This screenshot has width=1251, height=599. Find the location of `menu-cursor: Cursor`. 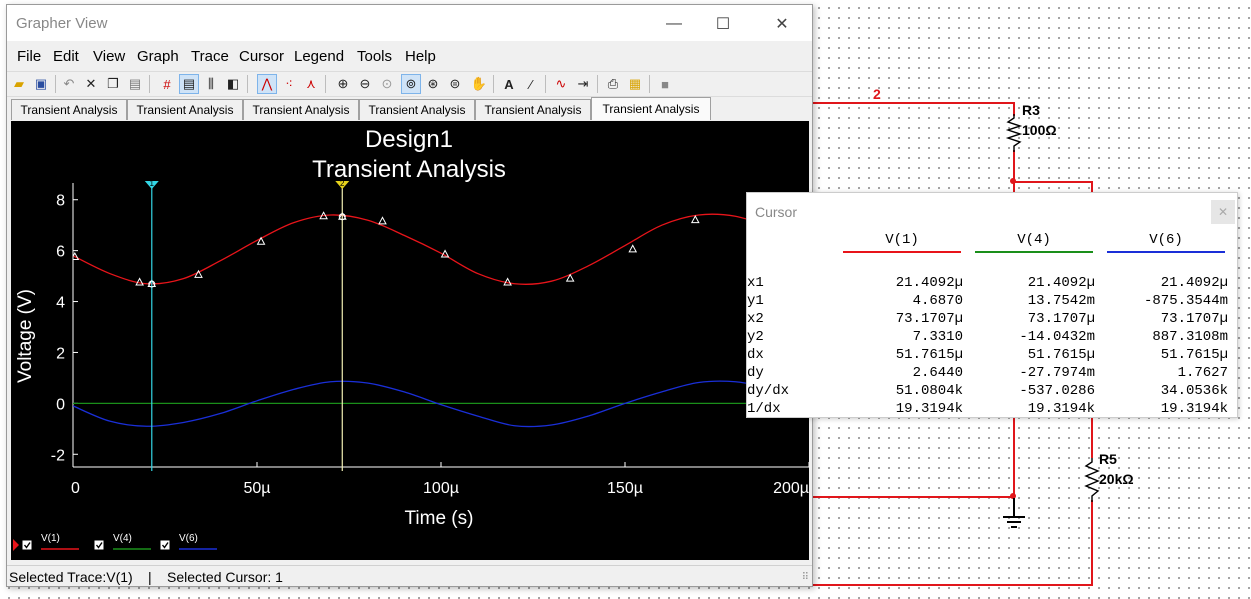

menu-cursor: Cursor is located at coordinates (261, 56).